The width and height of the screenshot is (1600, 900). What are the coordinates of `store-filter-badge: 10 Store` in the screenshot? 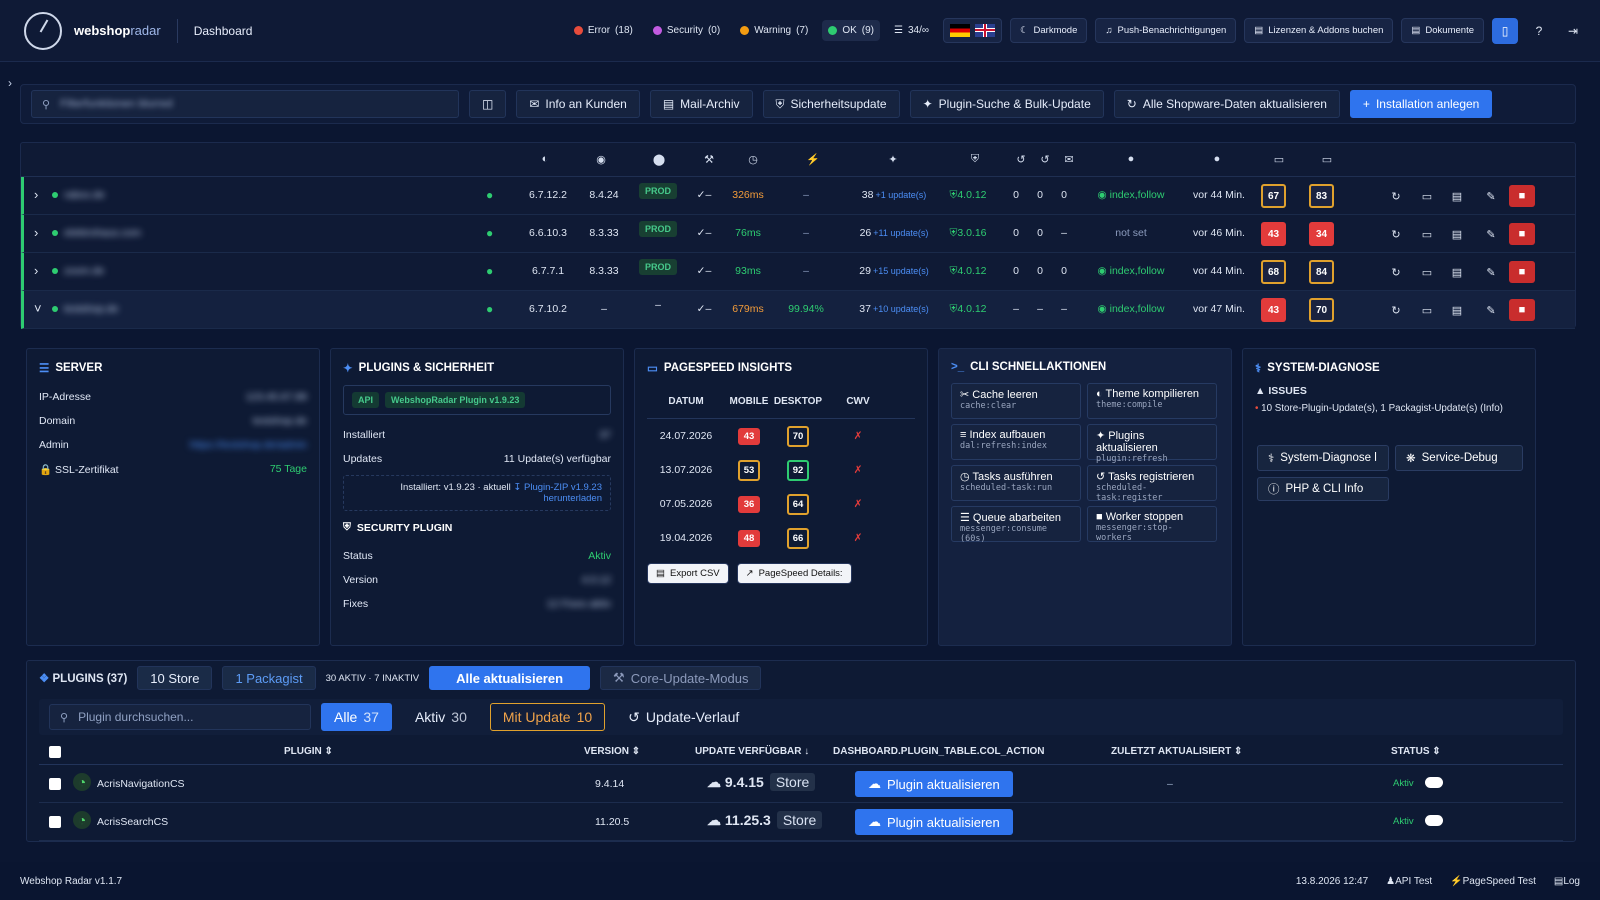 It's located at (175, 678).